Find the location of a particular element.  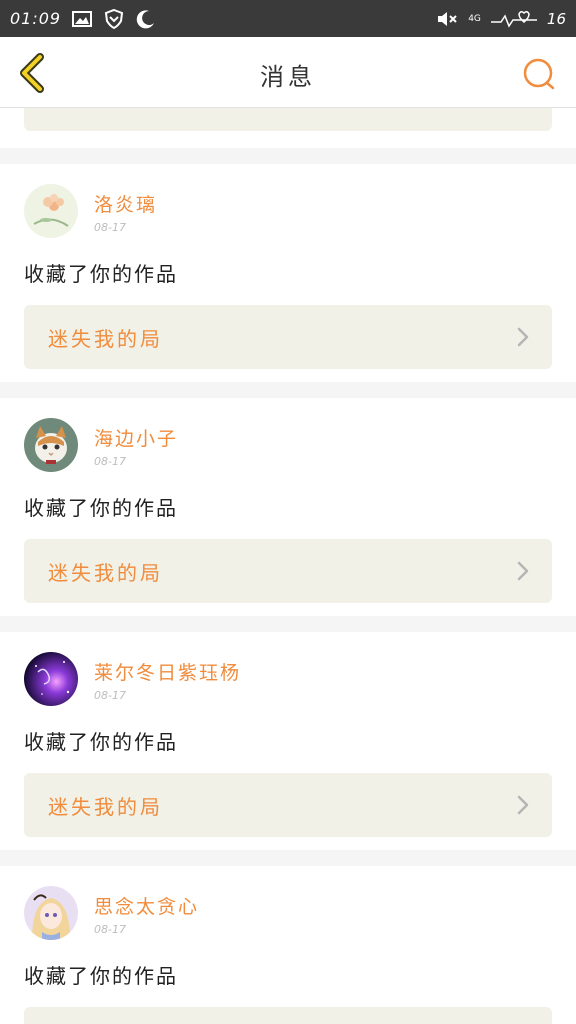

user-row: 海边小子 08-17 is located at coordinates (288, 446).